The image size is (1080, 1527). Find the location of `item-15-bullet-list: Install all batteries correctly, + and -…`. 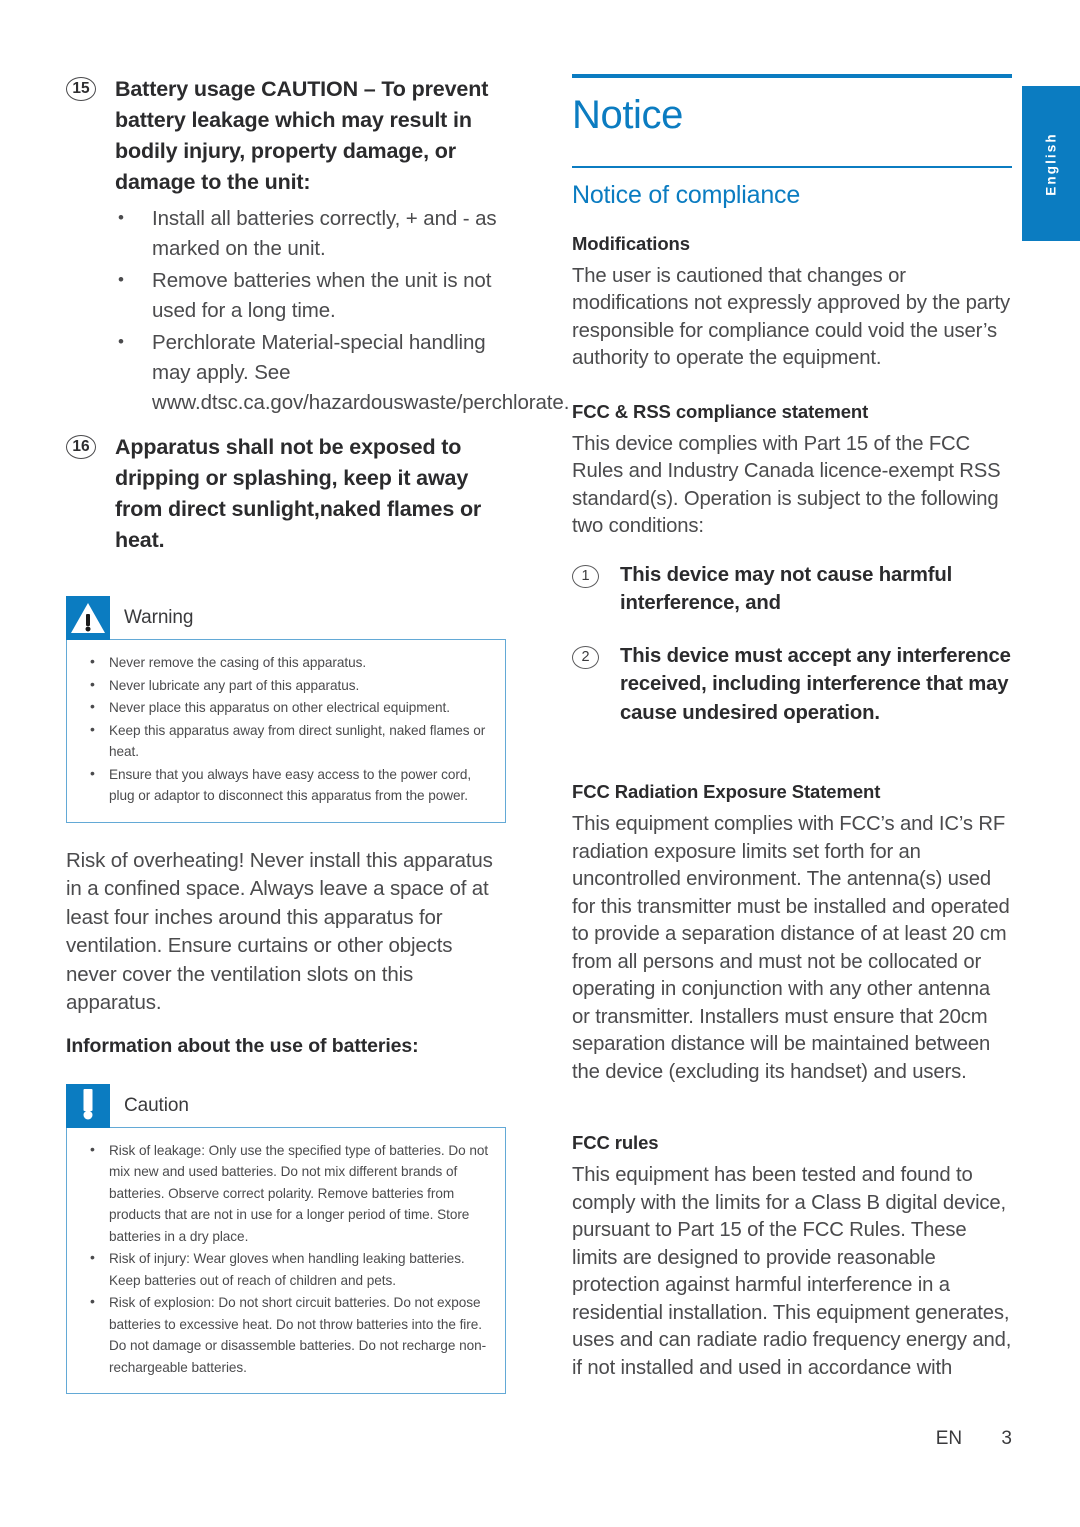

item-15-bullet-list: Install all batteries correctly, + and -… is located at coordinates (317, 310).